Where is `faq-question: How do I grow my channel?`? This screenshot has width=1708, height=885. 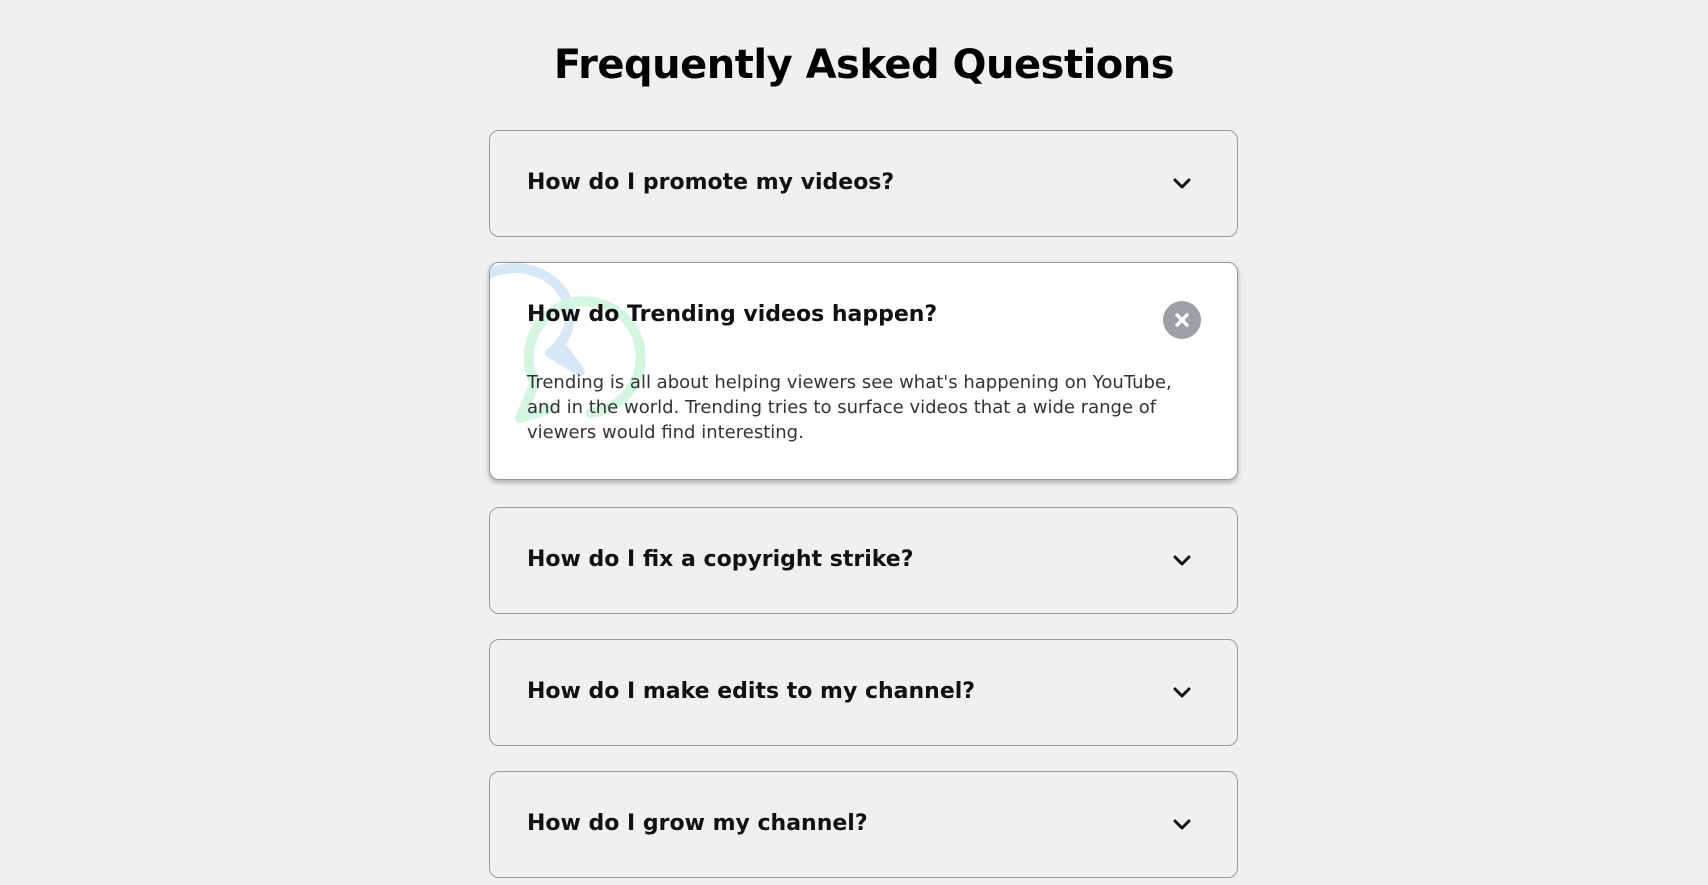
faq-question: How do I grow my channel? is located at coordinates (697, 823).